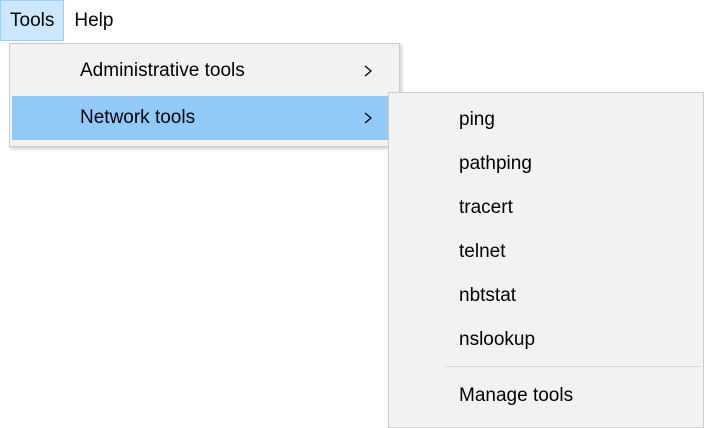 This screenshot has height=428, width=704. Describe the element at coordinates (93, 20) in the screenshot. I see `menu-help: Help` at that location.